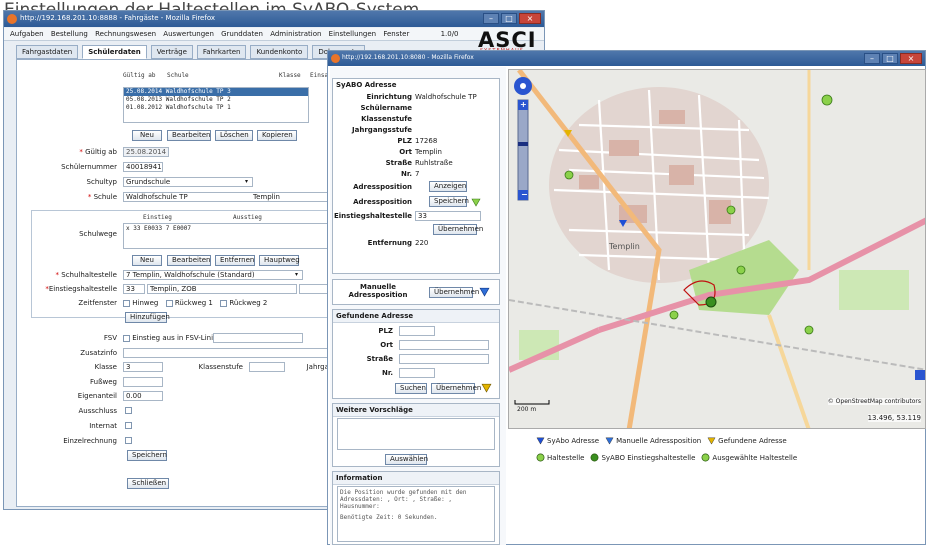 The image size is (926, 545). I want to click on syabo-field-label: Klassenstufe, so click(386, 118).